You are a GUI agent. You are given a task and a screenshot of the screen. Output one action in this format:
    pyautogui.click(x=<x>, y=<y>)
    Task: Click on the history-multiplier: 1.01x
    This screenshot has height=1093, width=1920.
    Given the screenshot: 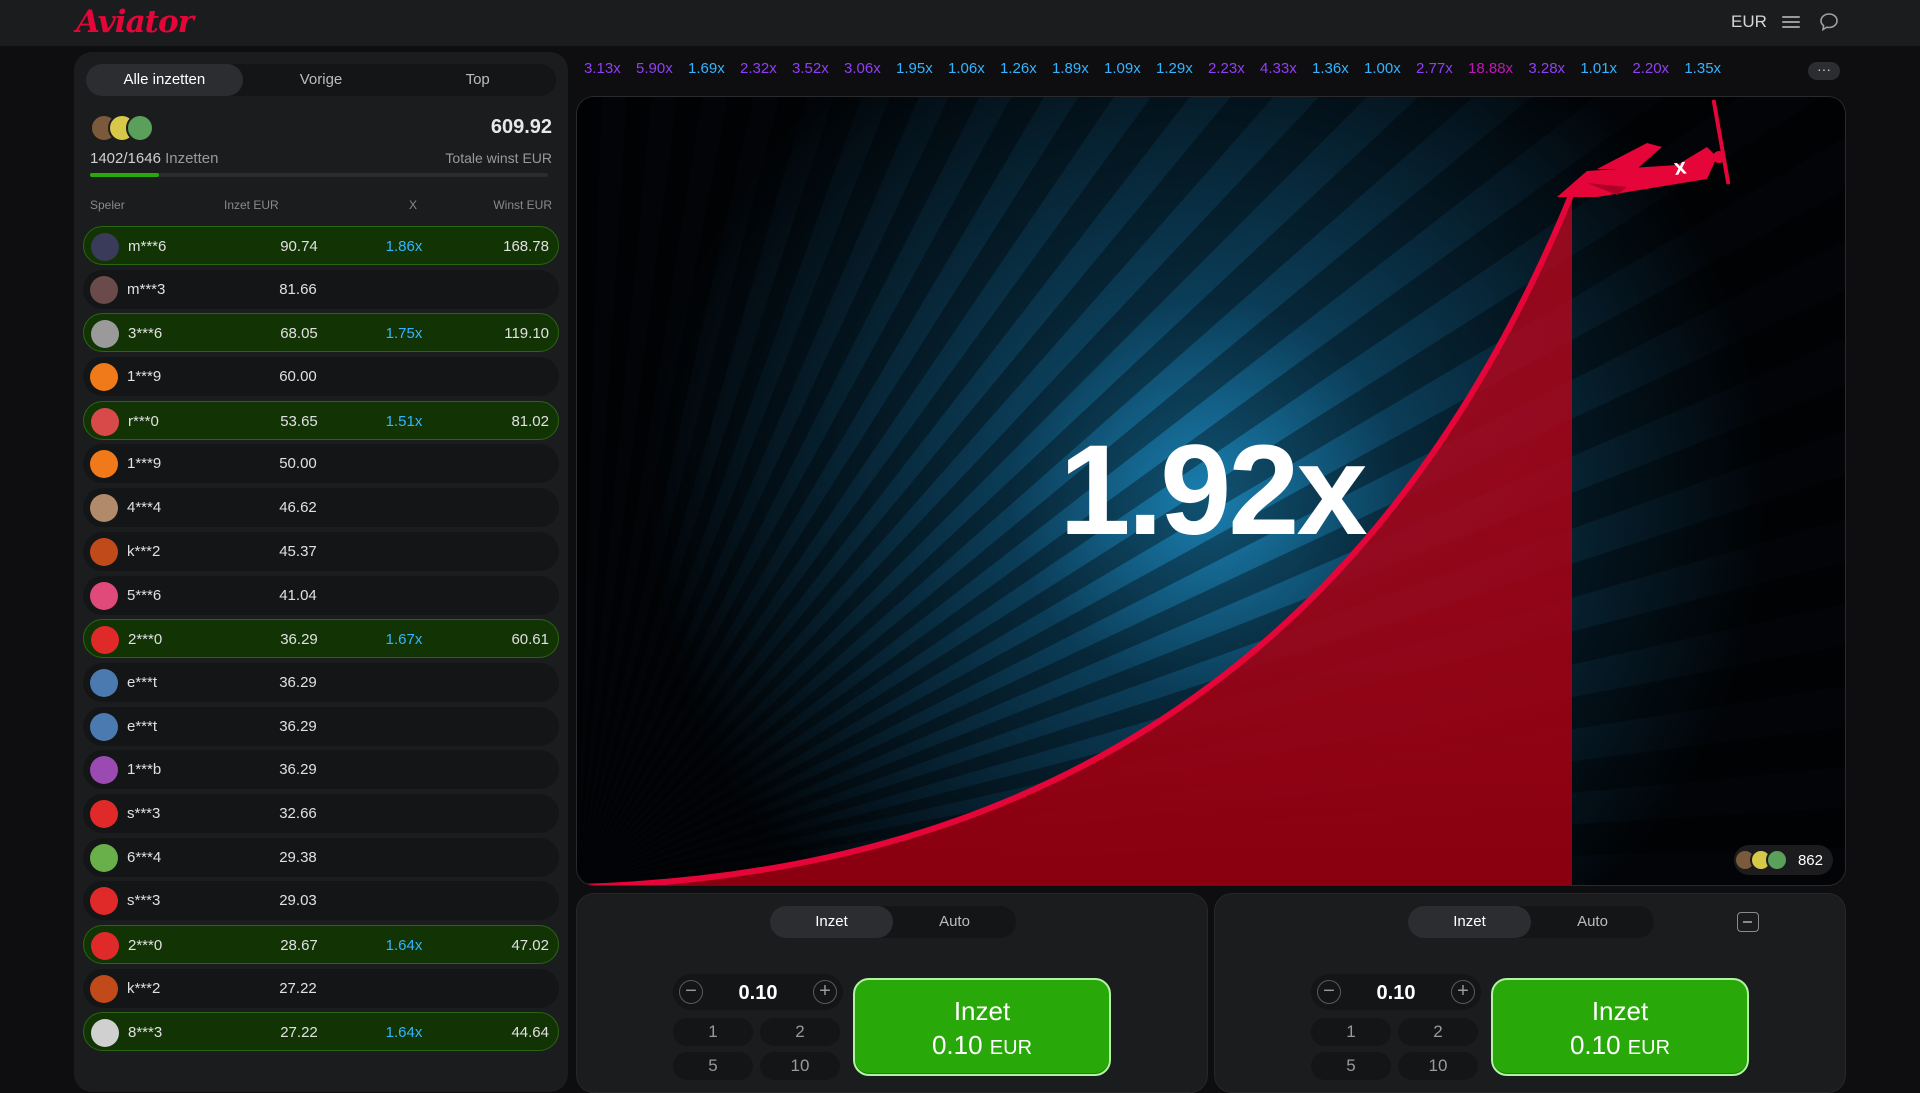 What is the action you would take?
    pyautogui.click(x=1598, y=71)
    